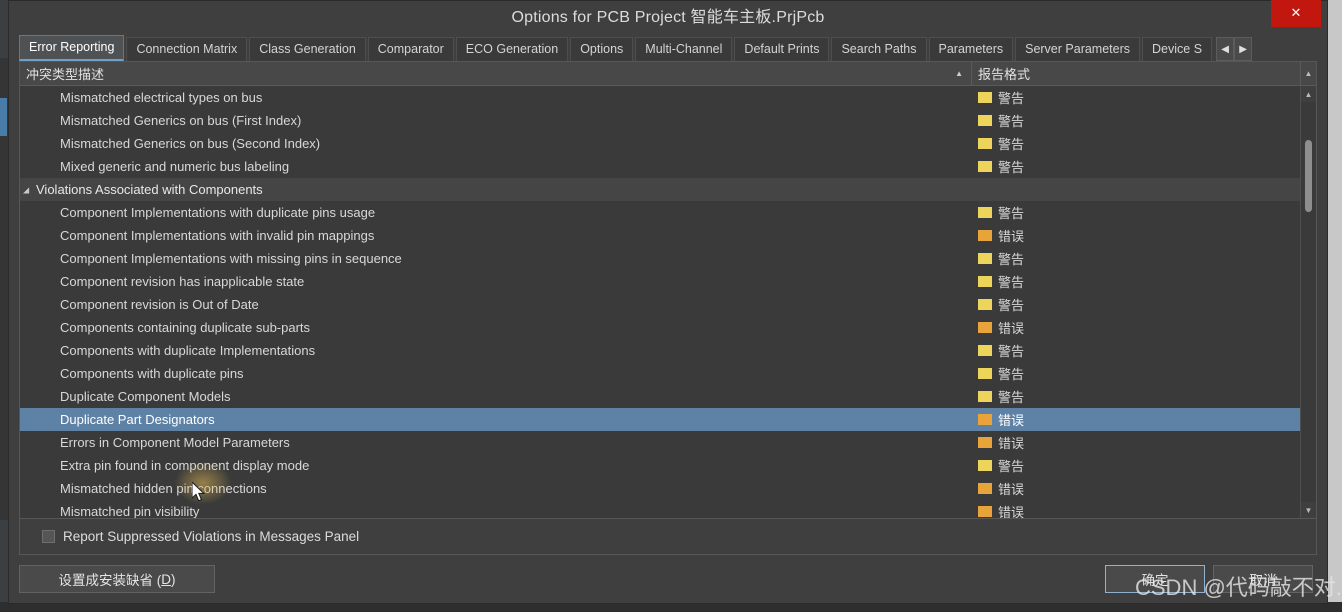 The image size is (1342, 612). What do you see at coordinates (1078, 49) in the screenshot?
I see `tab-server-parameters: Server Parameters` at bounding box center [1078, 49].